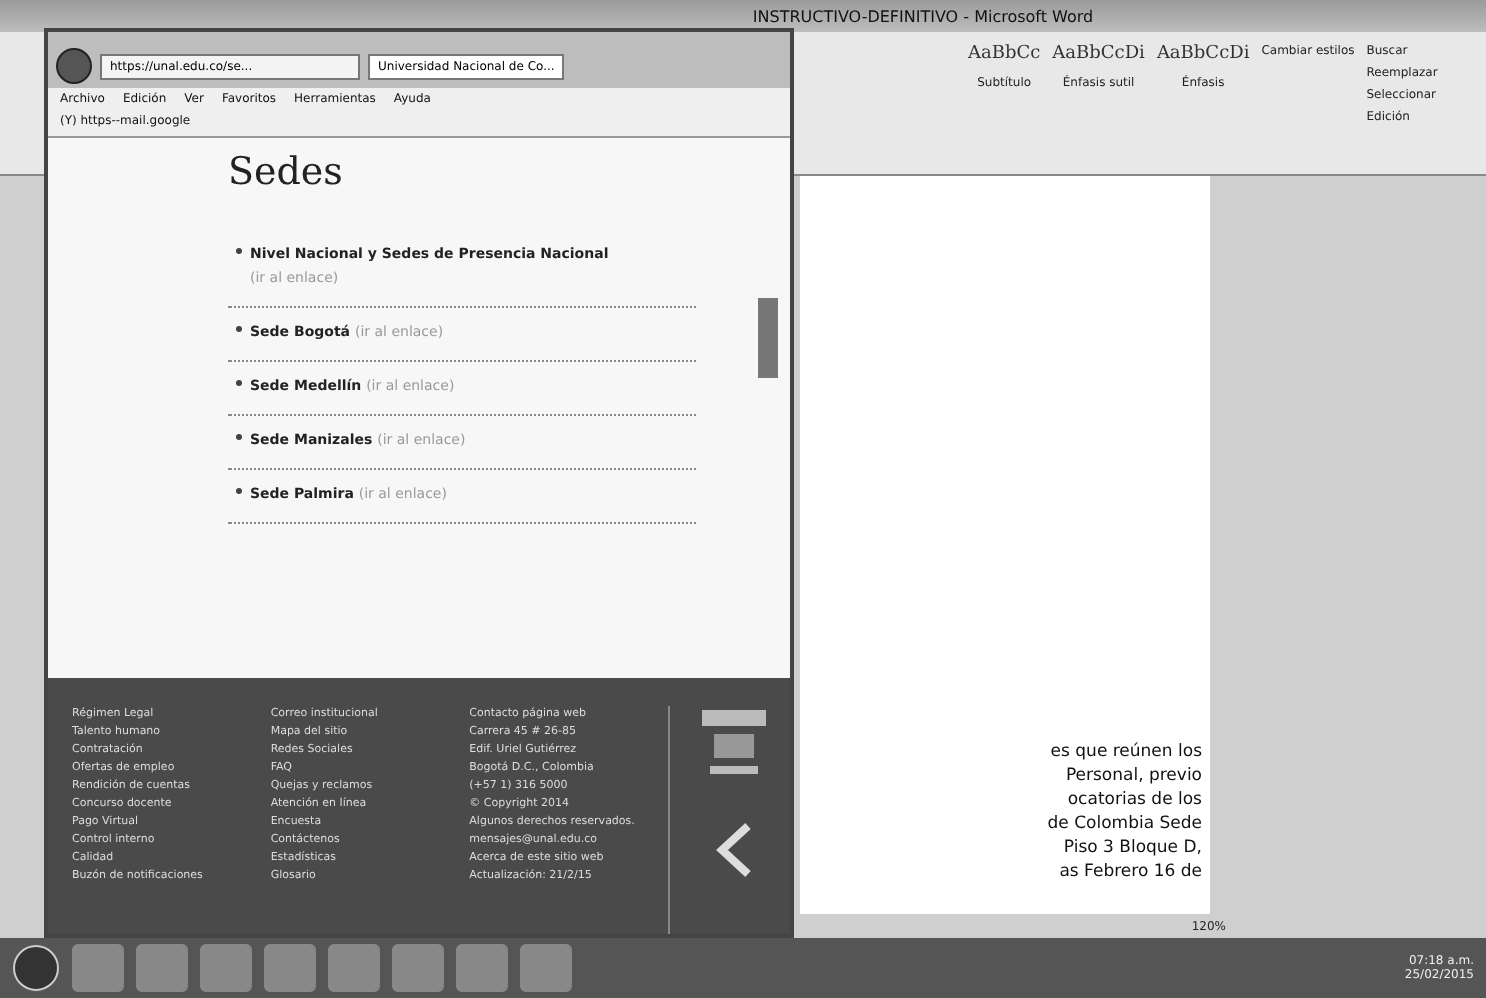 This screenshot has width=1486, height=998. I want to click on document-text: as Febrero 16 de, so click(1130, 872).